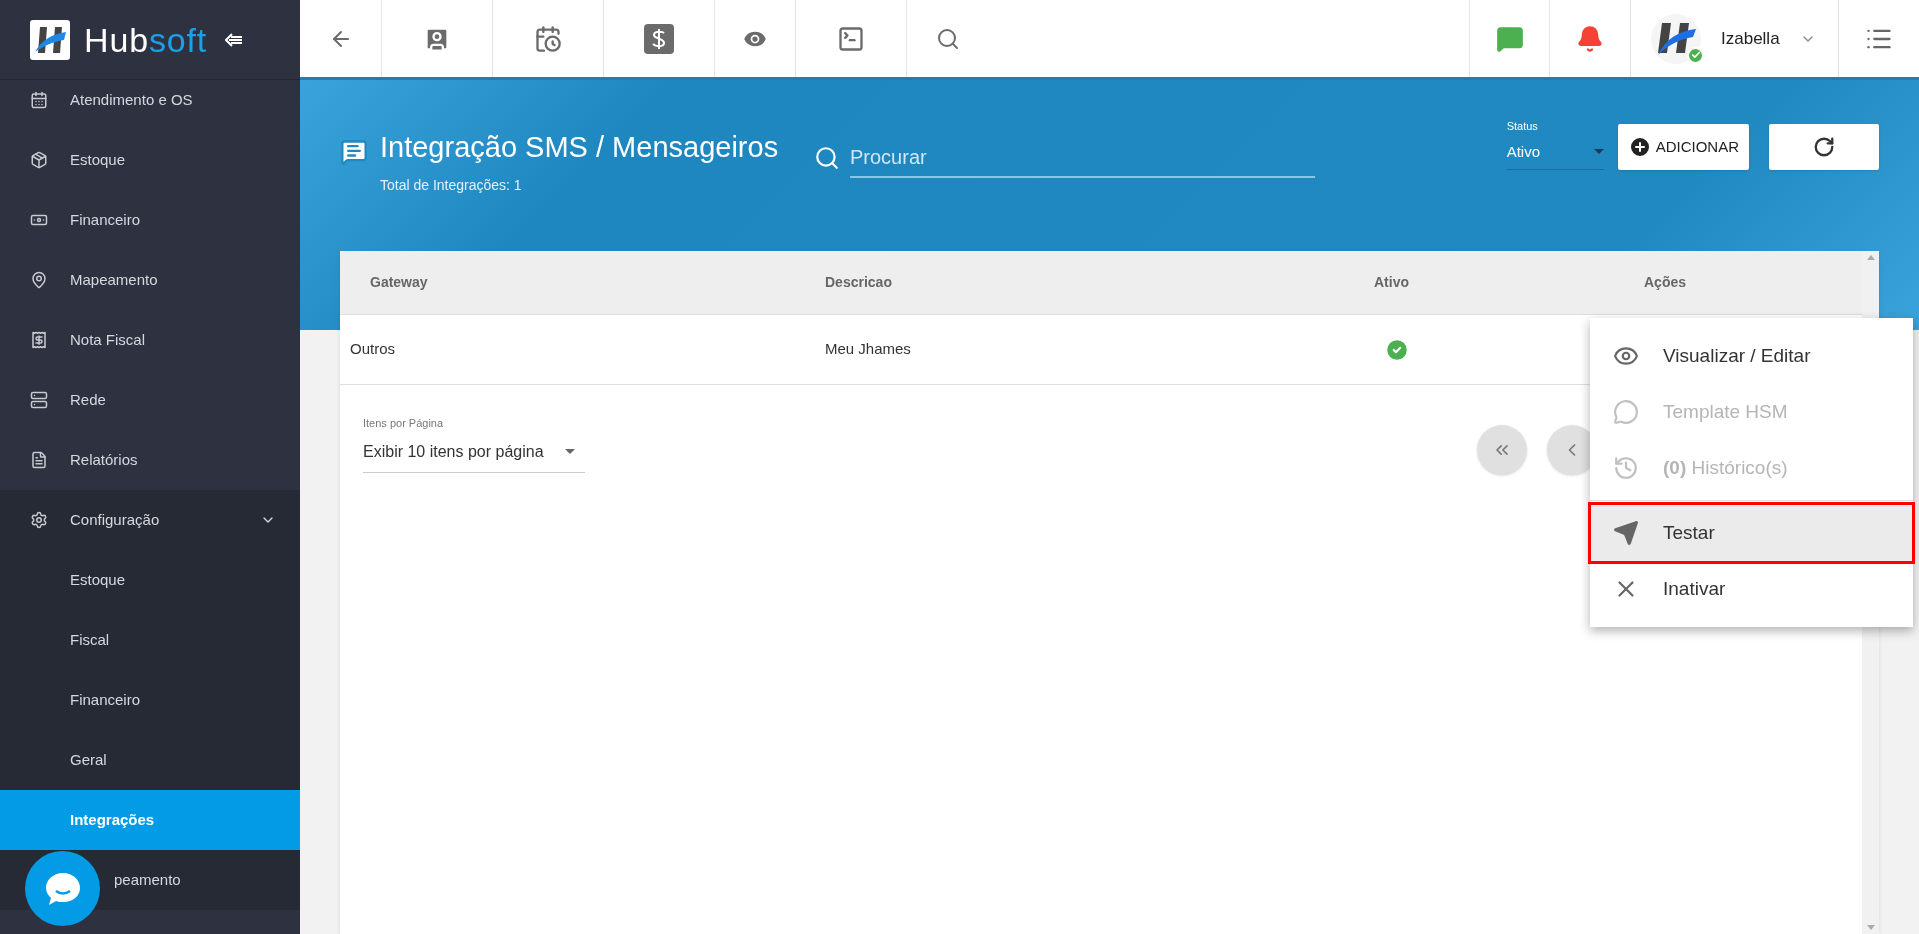 This screenshot has height=934, width=1919. What do you see at coordinates (150, 105) in the screenshot?
I see `sidebar-item: Atendimento e OS` at bounding box center [150, 105].